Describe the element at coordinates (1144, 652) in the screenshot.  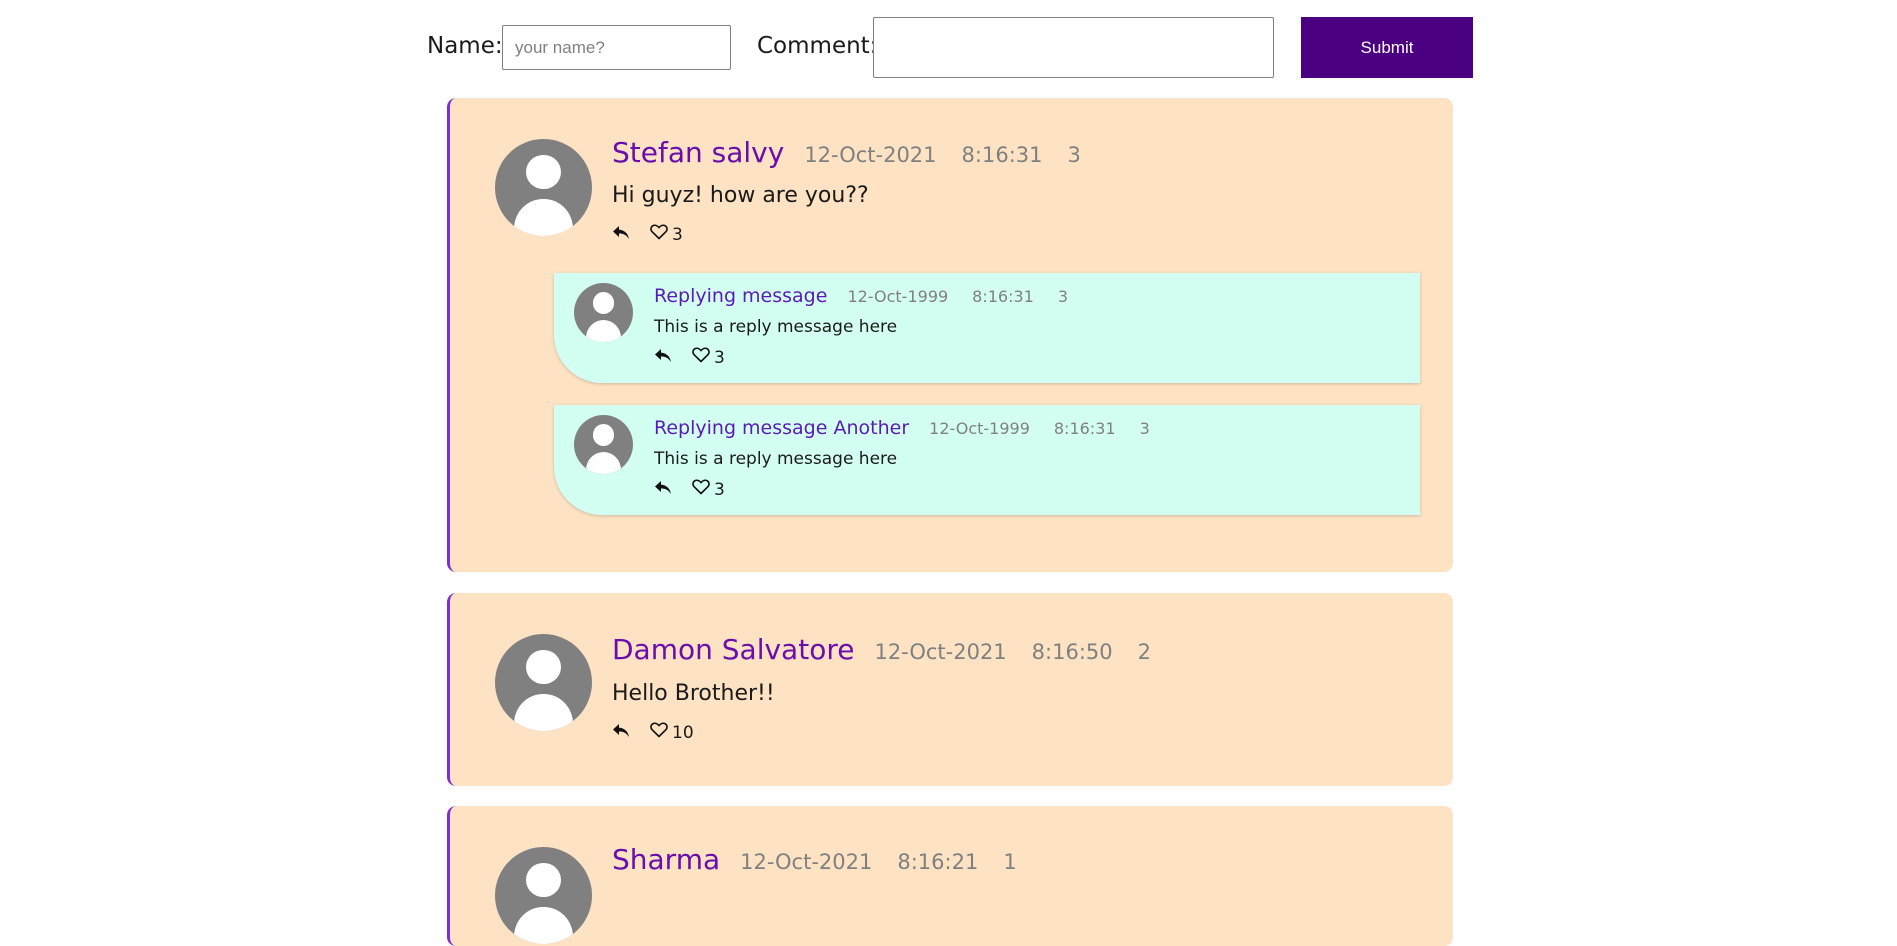
I see `comment-count: 2` at that location.